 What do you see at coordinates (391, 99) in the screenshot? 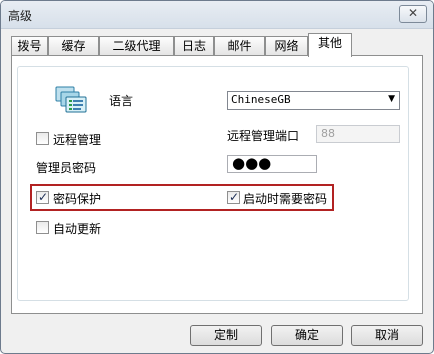
I see `chevron-down-icon: ▼` at bounding box center [391, 99].